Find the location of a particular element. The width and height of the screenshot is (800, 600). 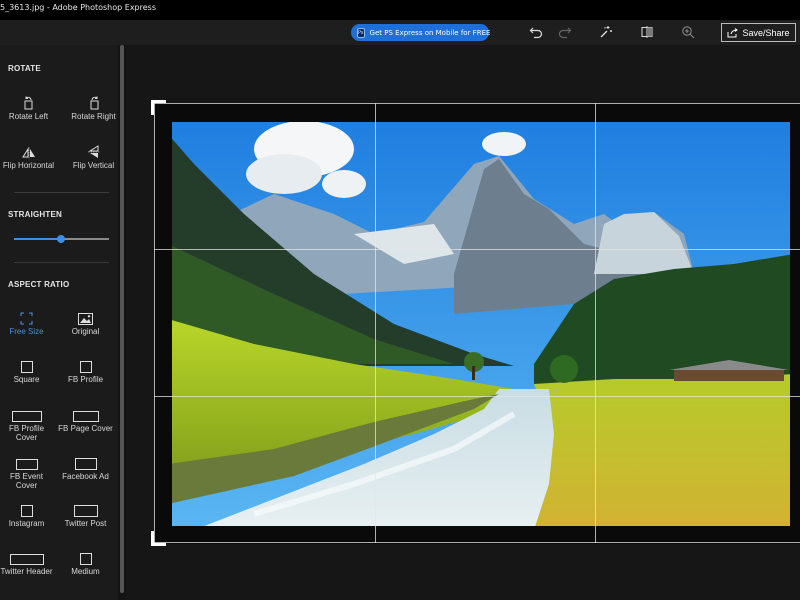

rotate-right-button: Rotate Right is located at coordinates (93, 107).